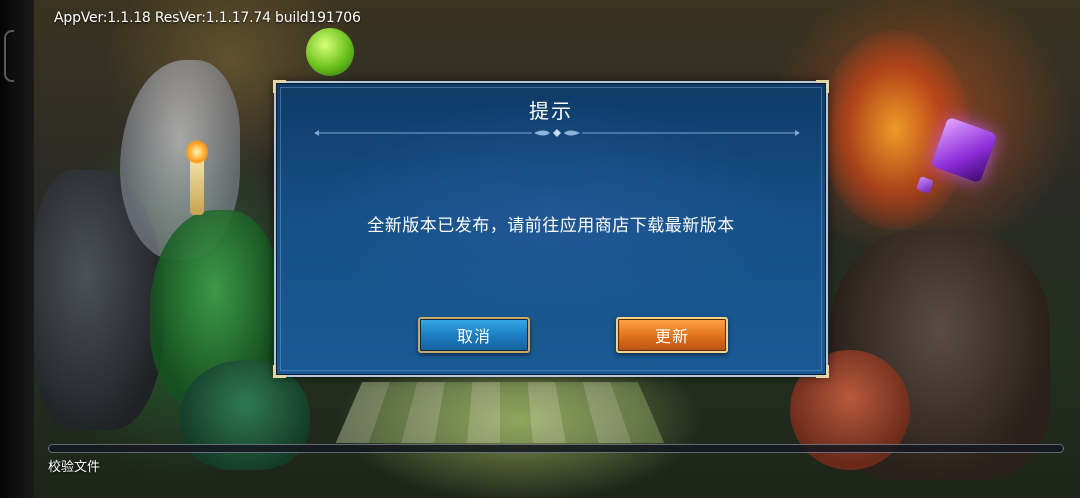  I want to click on dialog-message: 全新版本已发布，请前往应用商店下载最新版本, so click(551, 226).